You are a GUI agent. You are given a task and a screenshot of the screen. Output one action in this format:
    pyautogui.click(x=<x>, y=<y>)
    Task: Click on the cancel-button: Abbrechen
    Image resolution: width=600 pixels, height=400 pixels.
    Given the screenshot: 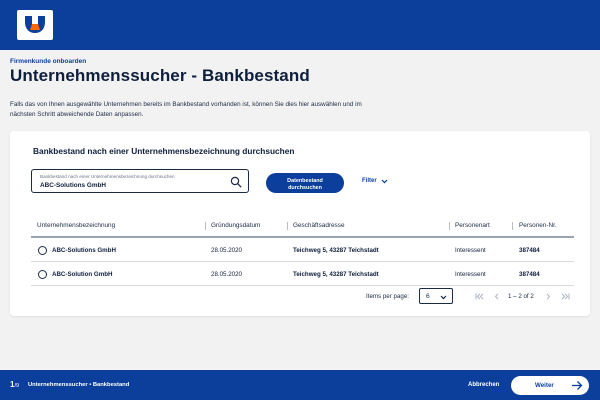 What is the action you would take?
    pyautogui.click(x=483, y=385)
    